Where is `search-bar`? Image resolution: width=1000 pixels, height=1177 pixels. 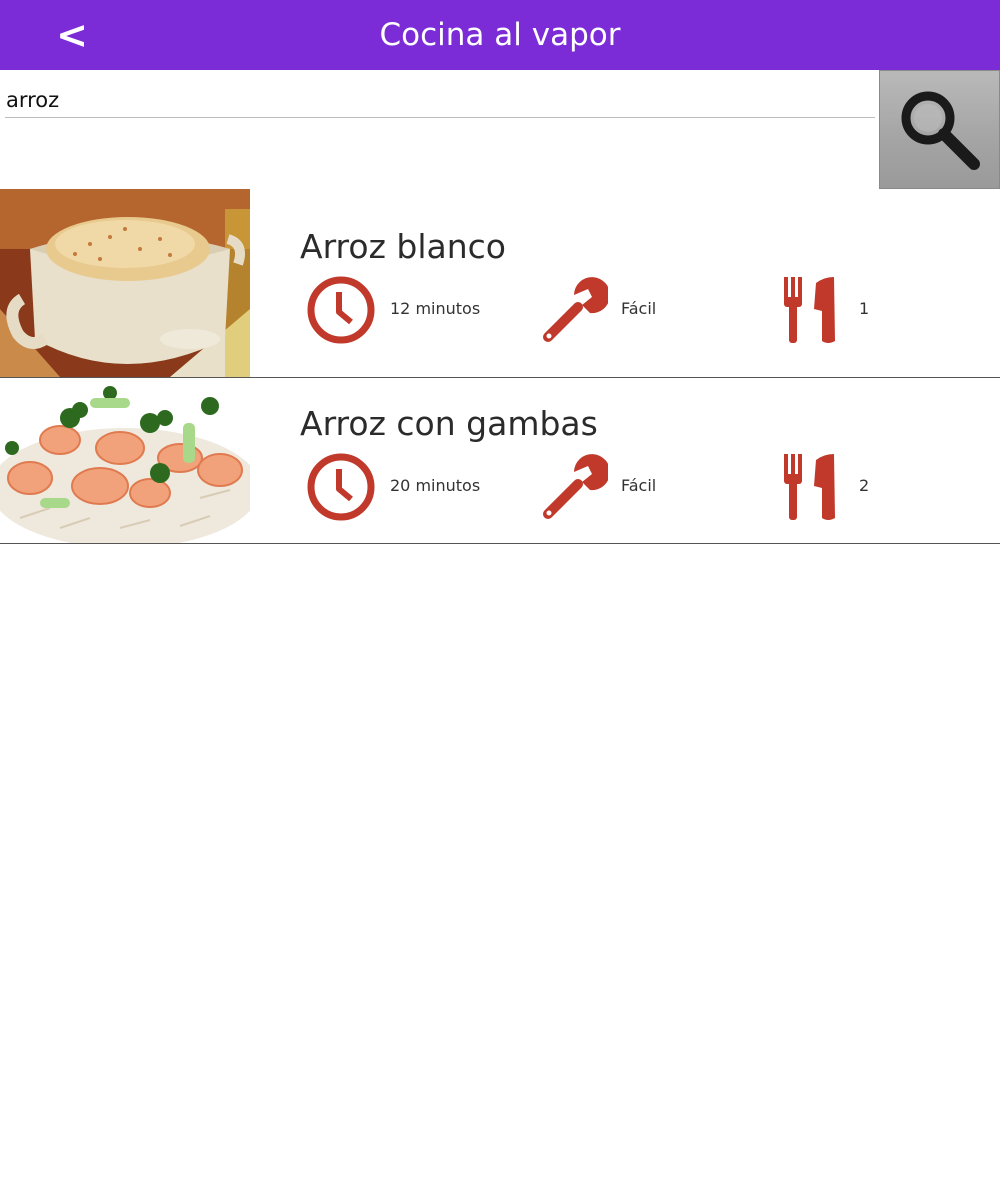
search-bar is located at coordinates (500, 130).